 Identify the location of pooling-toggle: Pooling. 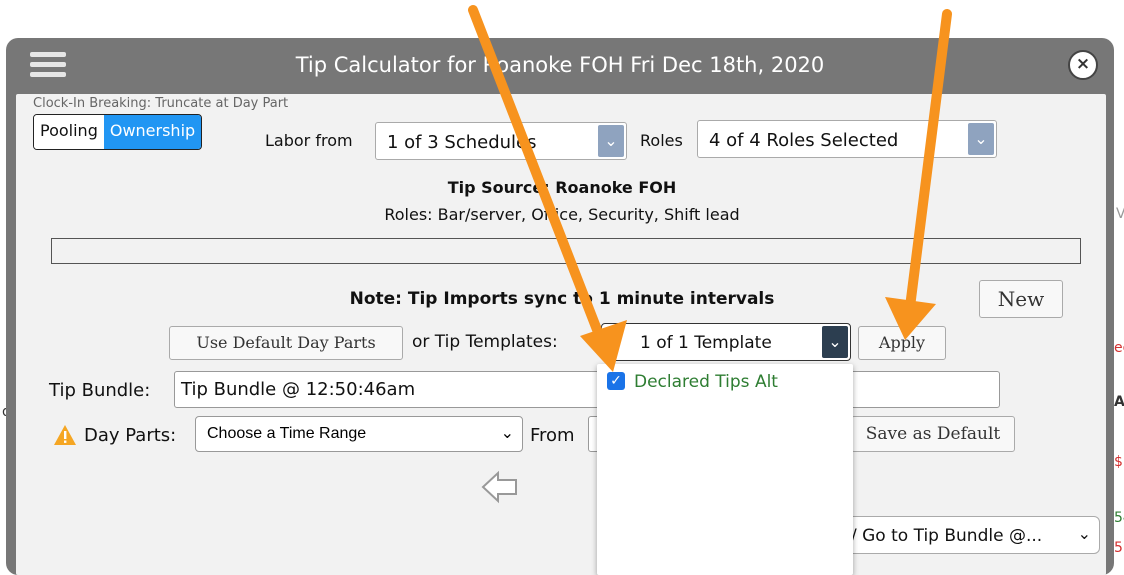
(69, 132).